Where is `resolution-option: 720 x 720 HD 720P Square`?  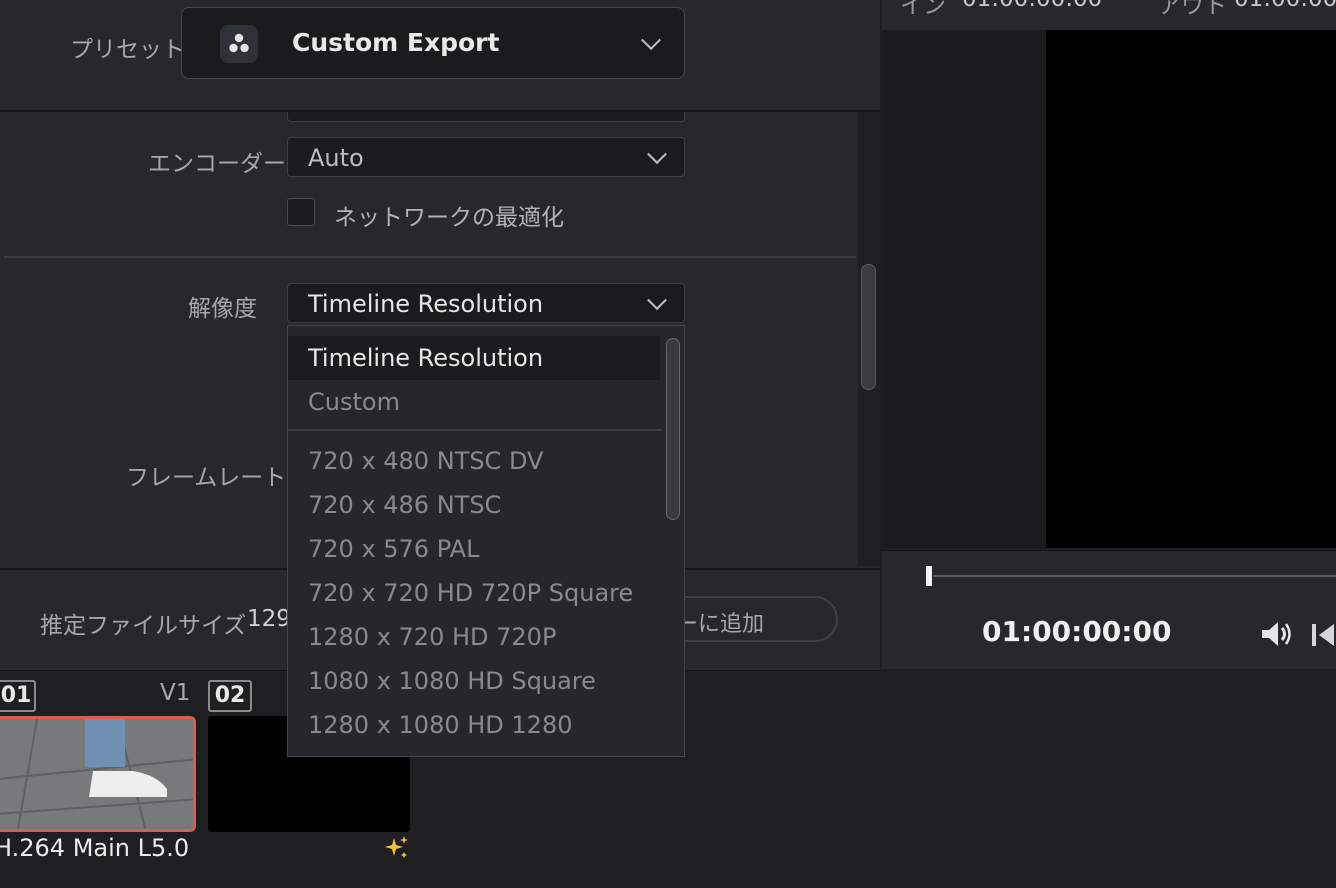
resolution-option: 720 x 720 HD 720P Square is located at coordinates (474, 593).